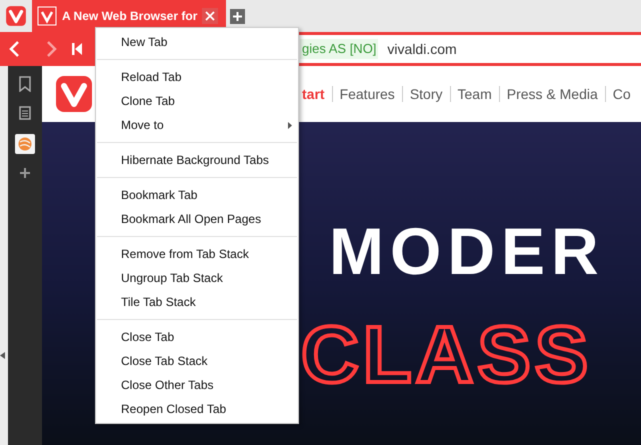 The image size is (641, 445). What do you see at coordinates (197, 219) in the screenshot?
I see `menu-item: Bookmark All Open Pages` at bounding box center [197, 219].